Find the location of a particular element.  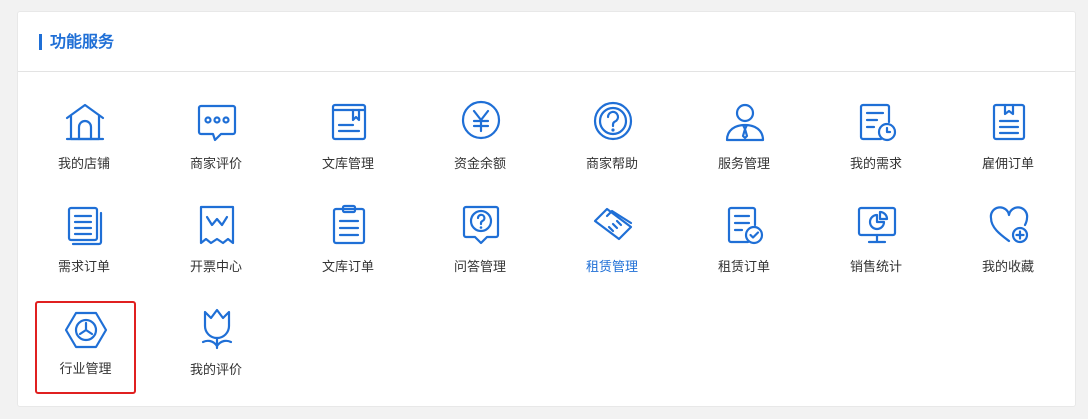

service-item-library-orders: 文库订单 is located at coordinates (348, 225).